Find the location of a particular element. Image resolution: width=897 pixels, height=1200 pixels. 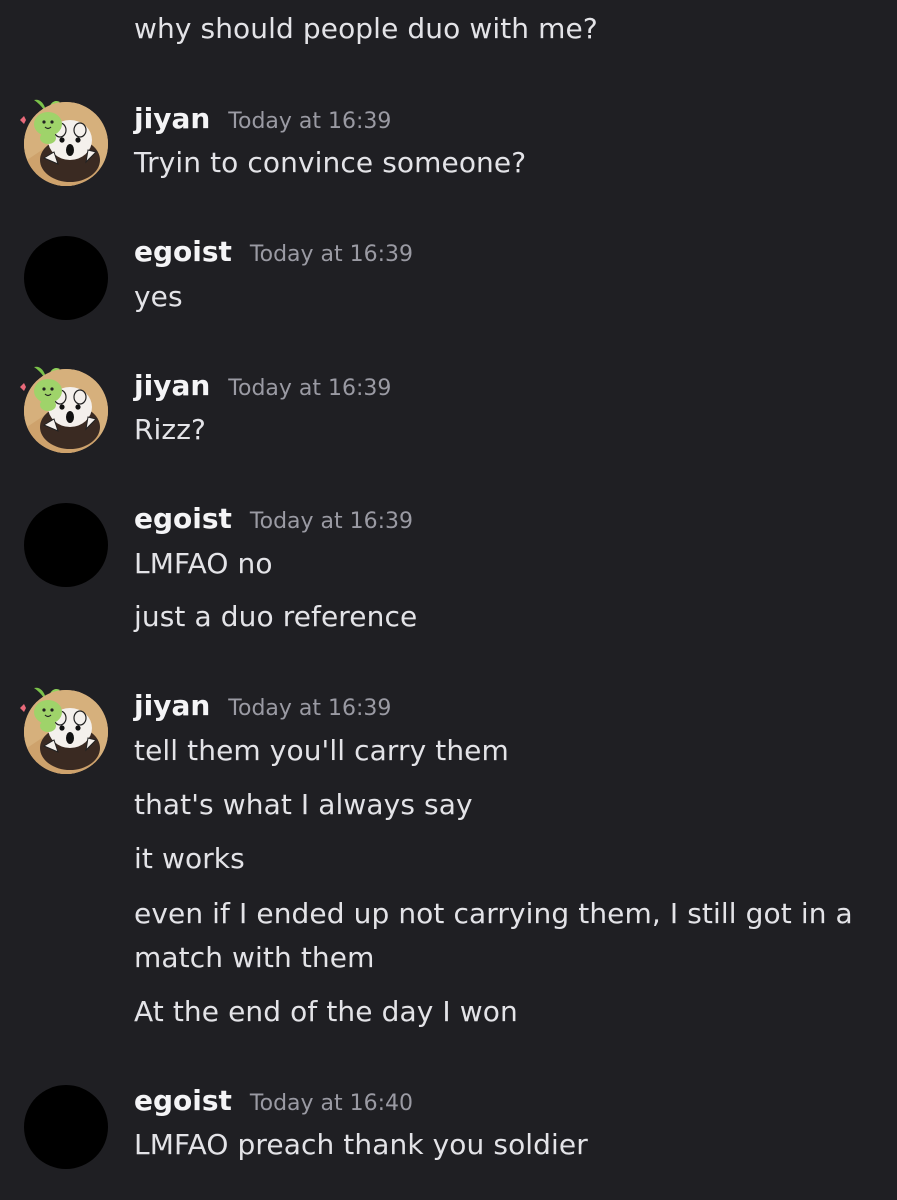

message-text: LMFAO preach thank you soldier is located at coordinates (361, 1144).